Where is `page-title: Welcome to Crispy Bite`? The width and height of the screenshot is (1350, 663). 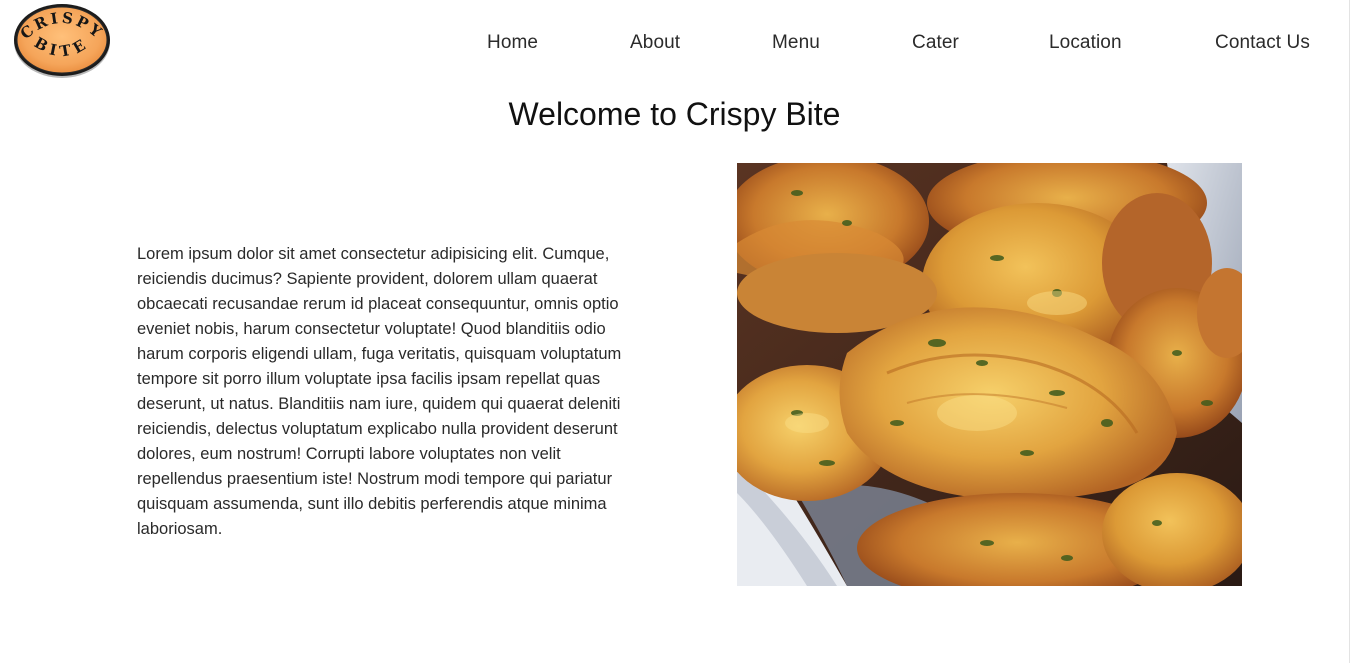 page-title: Welcome to Crispy Bite is located at coordinates (674, 114).